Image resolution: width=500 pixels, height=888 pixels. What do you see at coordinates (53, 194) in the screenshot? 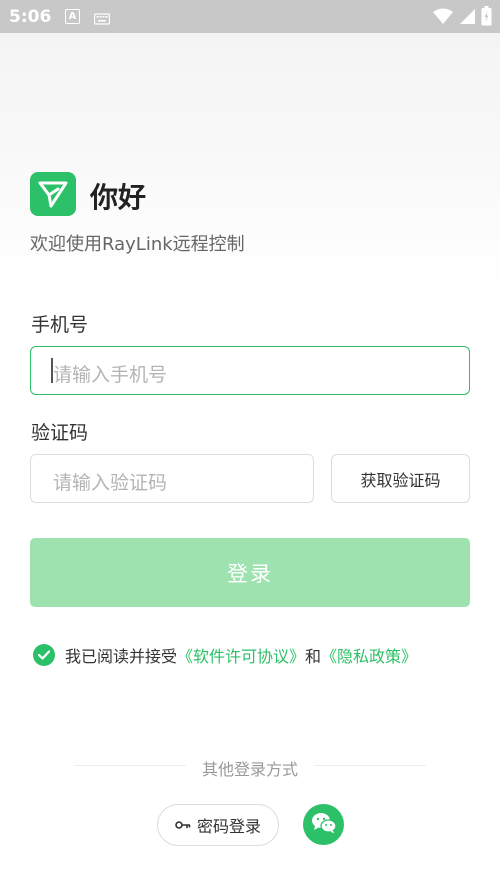
I see `raylink-logo-icon` at bounding box center [53, 194].